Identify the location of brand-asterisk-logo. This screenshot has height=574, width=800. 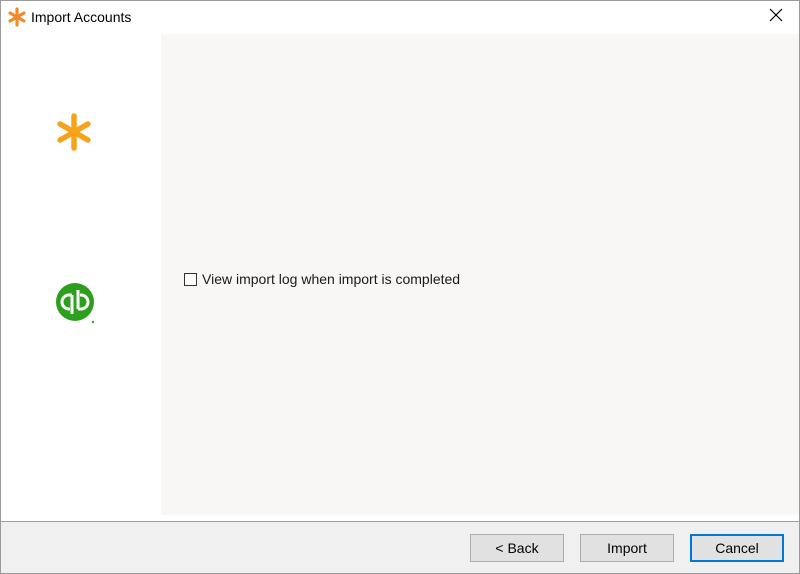
(74, 132).